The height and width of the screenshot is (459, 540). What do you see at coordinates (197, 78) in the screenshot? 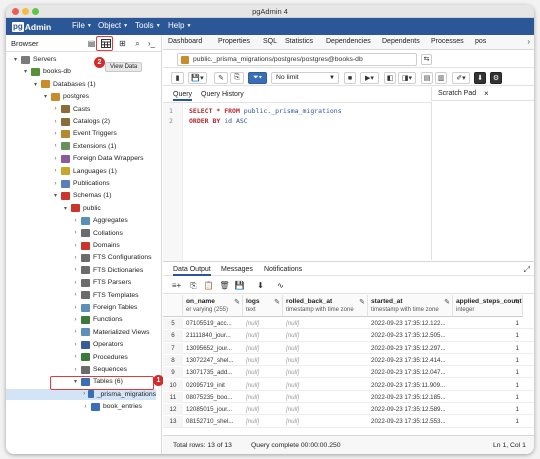
I see `save-file-button: 💾▾` at bounding box center [197, 78].